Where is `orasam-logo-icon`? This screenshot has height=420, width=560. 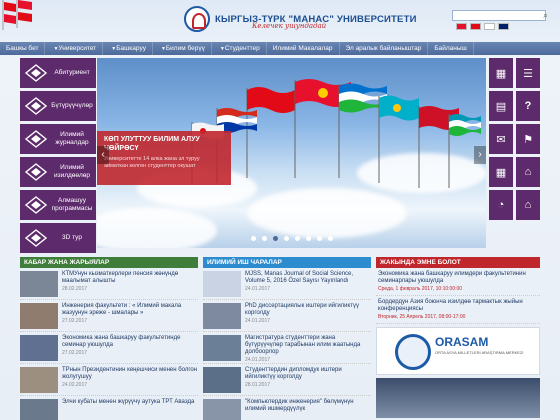
orasam-logo-icon is located at coordinates (413, 352).